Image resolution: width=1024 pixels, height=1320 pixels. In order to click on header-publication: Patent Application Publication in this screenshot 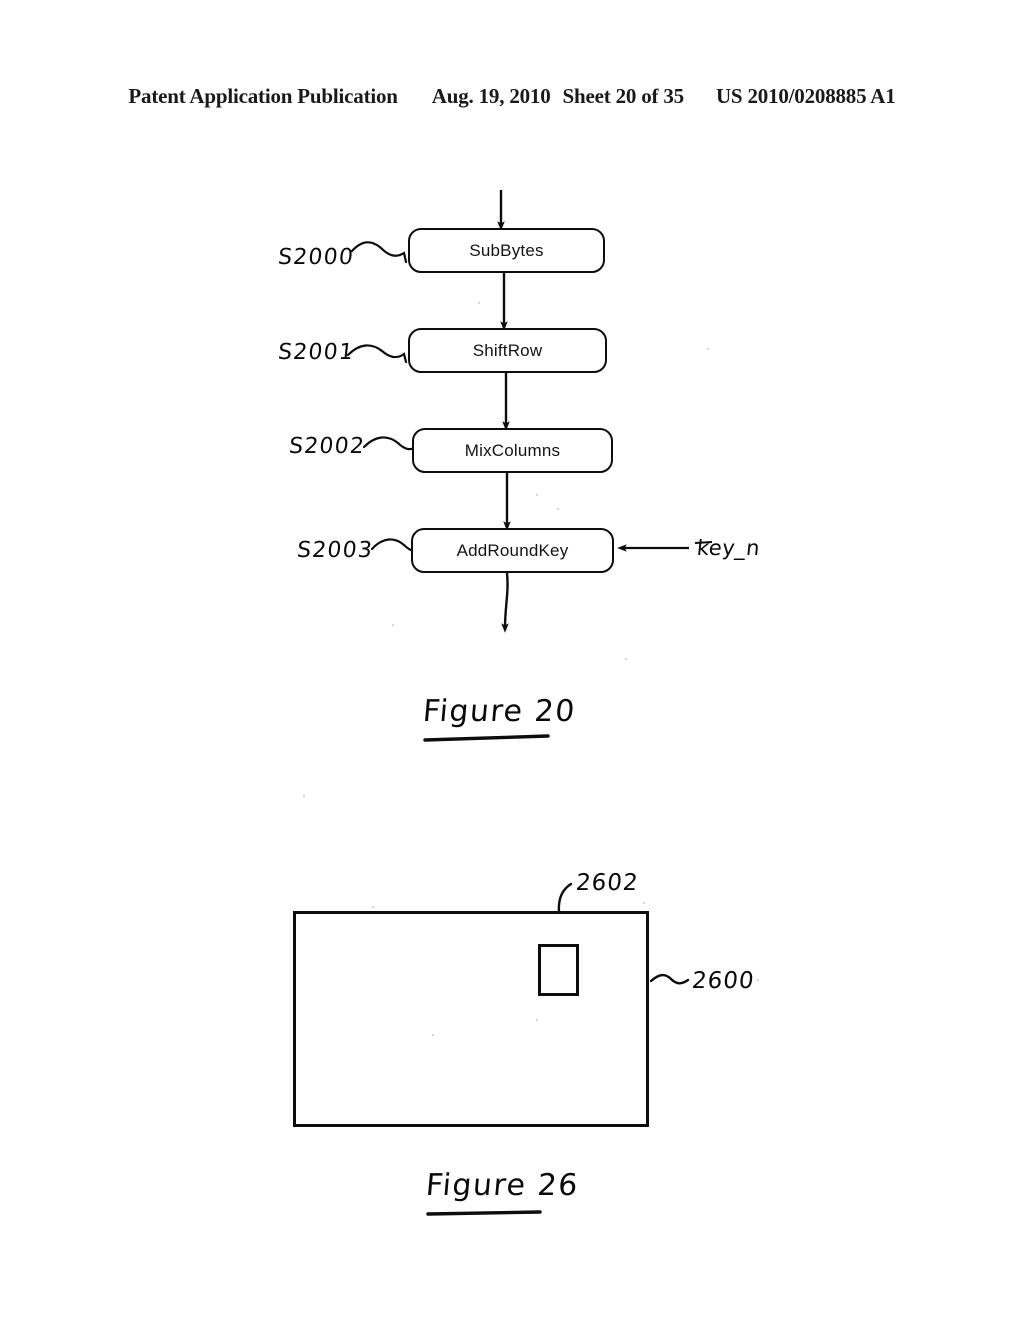, I will do `click(263, 96)`.